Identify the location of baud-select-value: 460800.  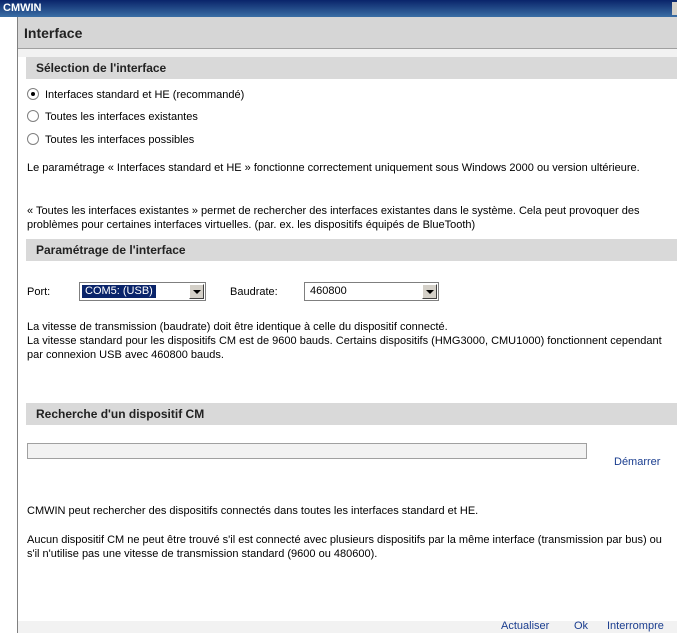
(328, 291).